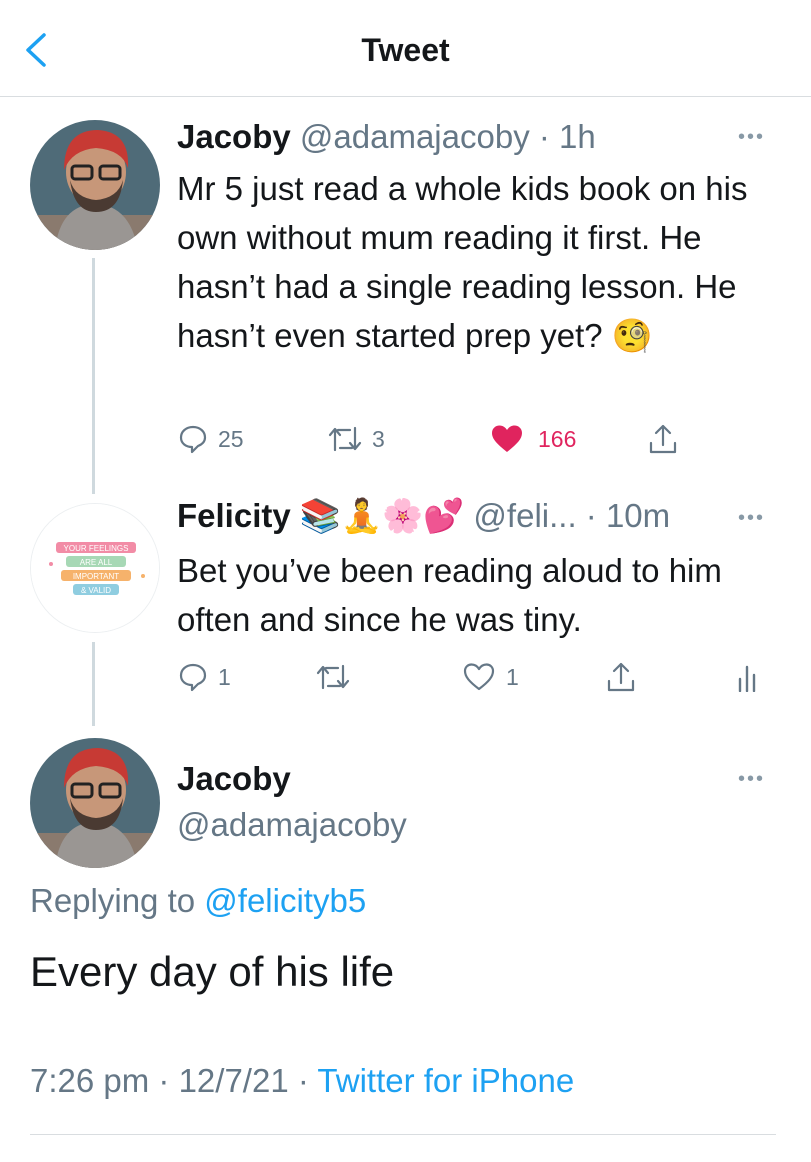 This screenshot has height=1162, width=811. Describe the element at coordinates (198, 901) in the screenshot. I see `replying-to: Replying to @felicityb5` at that location.